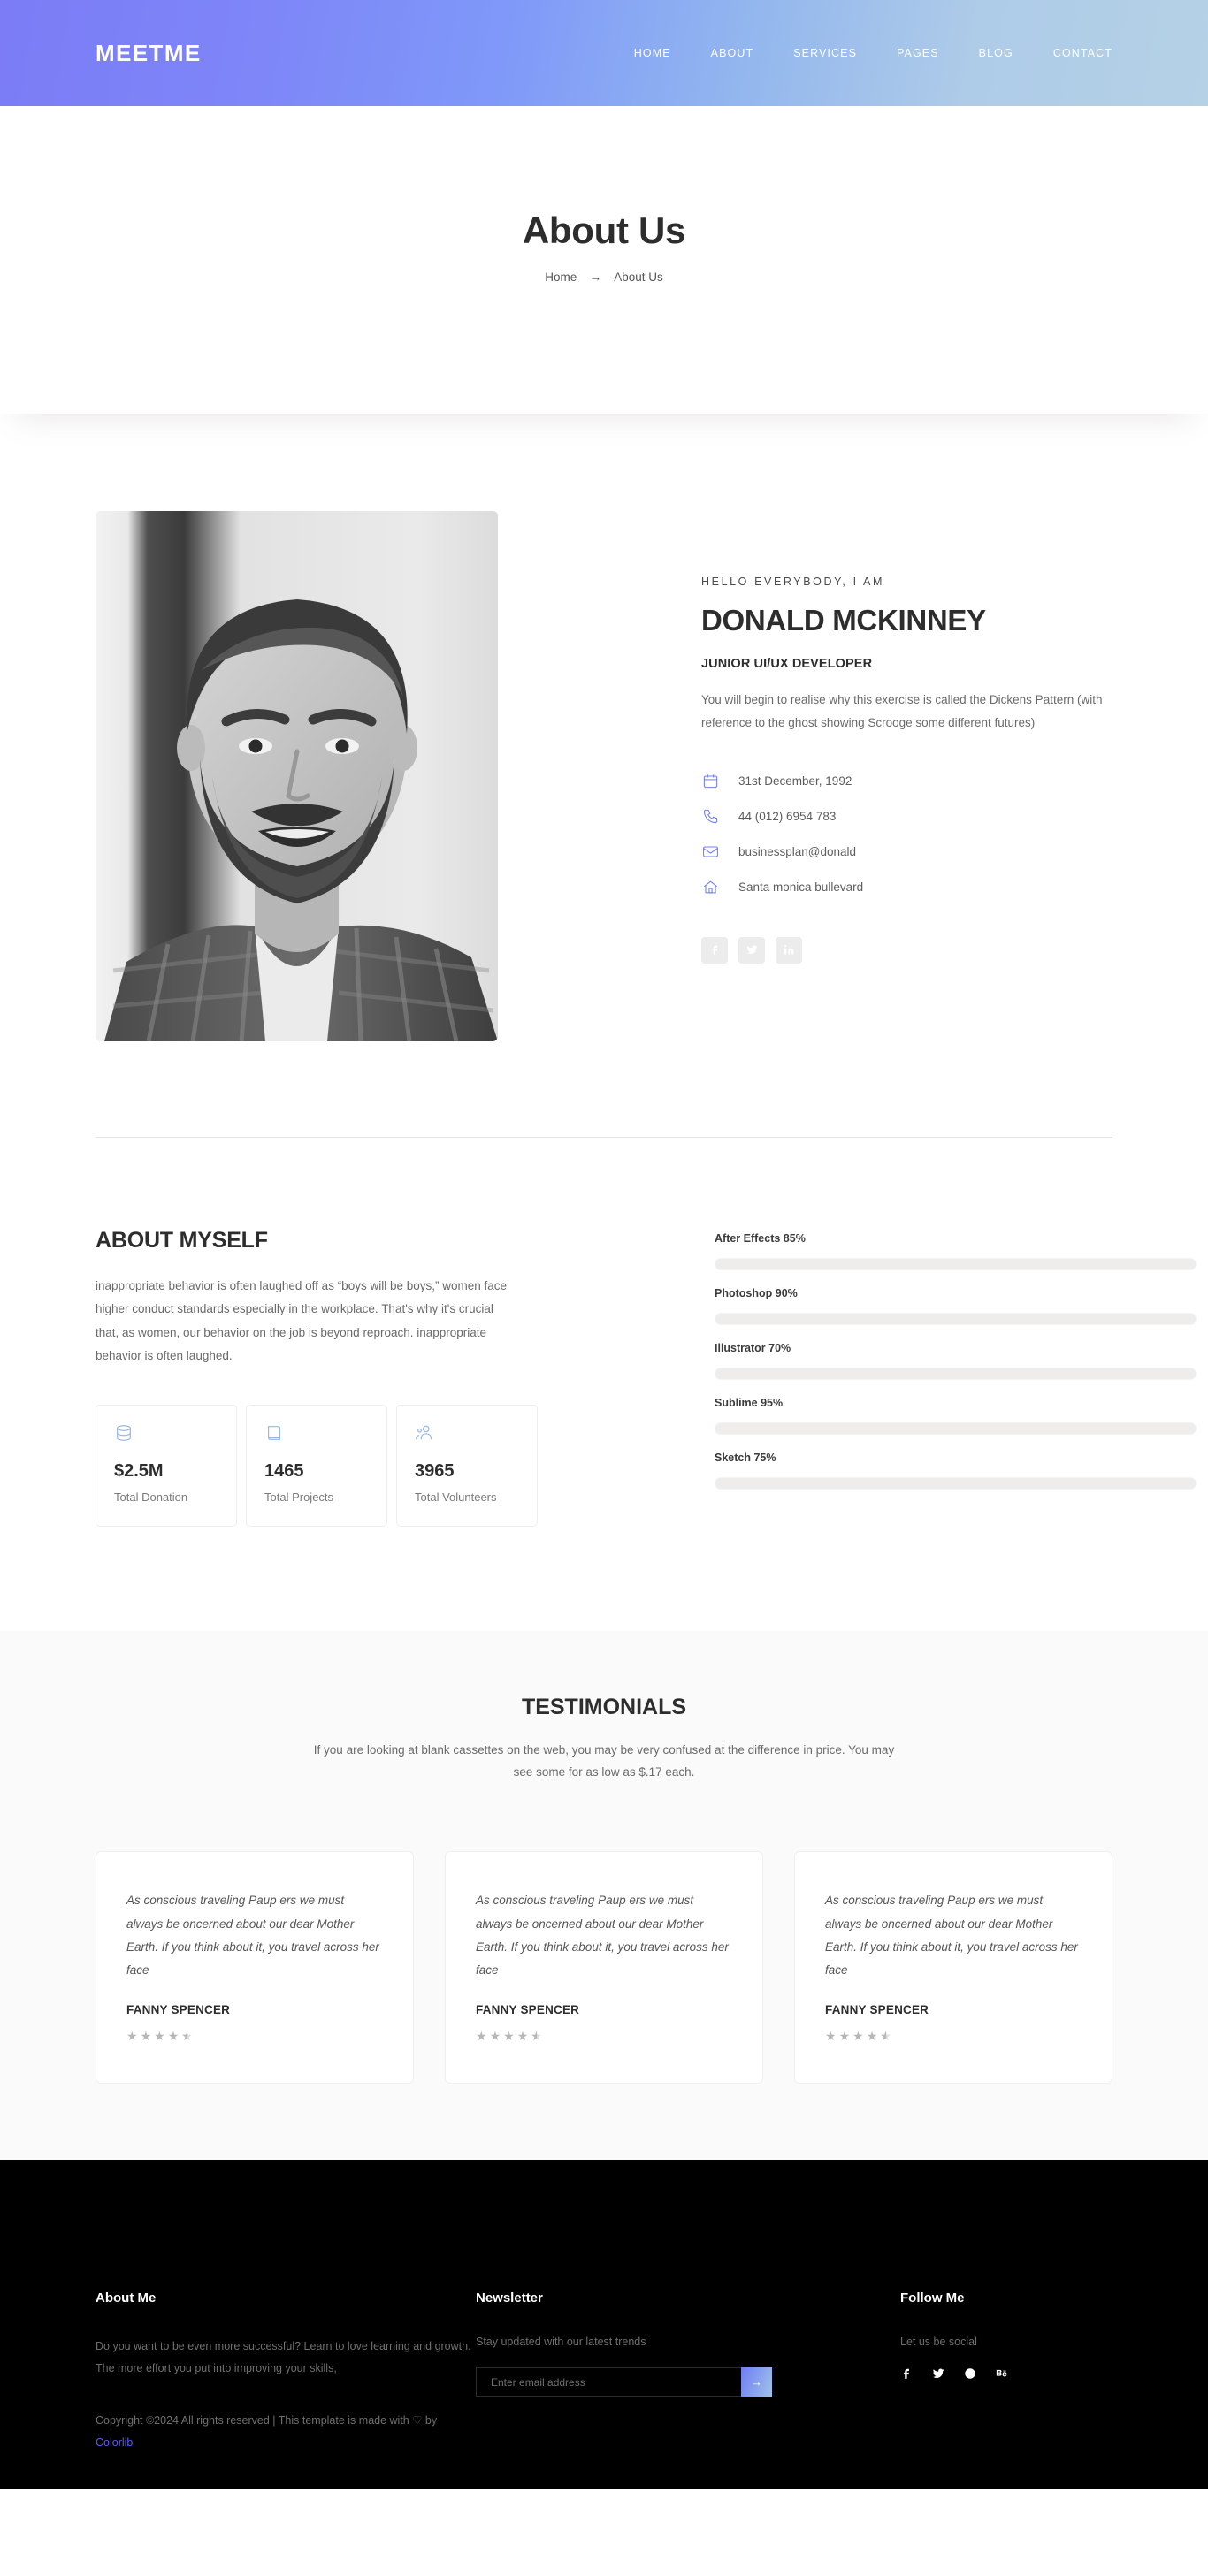 This screenshot has width=1208, height=2576. Describe the element at coordinates (801, 887) in the screenshot. I see `contact-text-address: Santa monica bullevard` at that location.